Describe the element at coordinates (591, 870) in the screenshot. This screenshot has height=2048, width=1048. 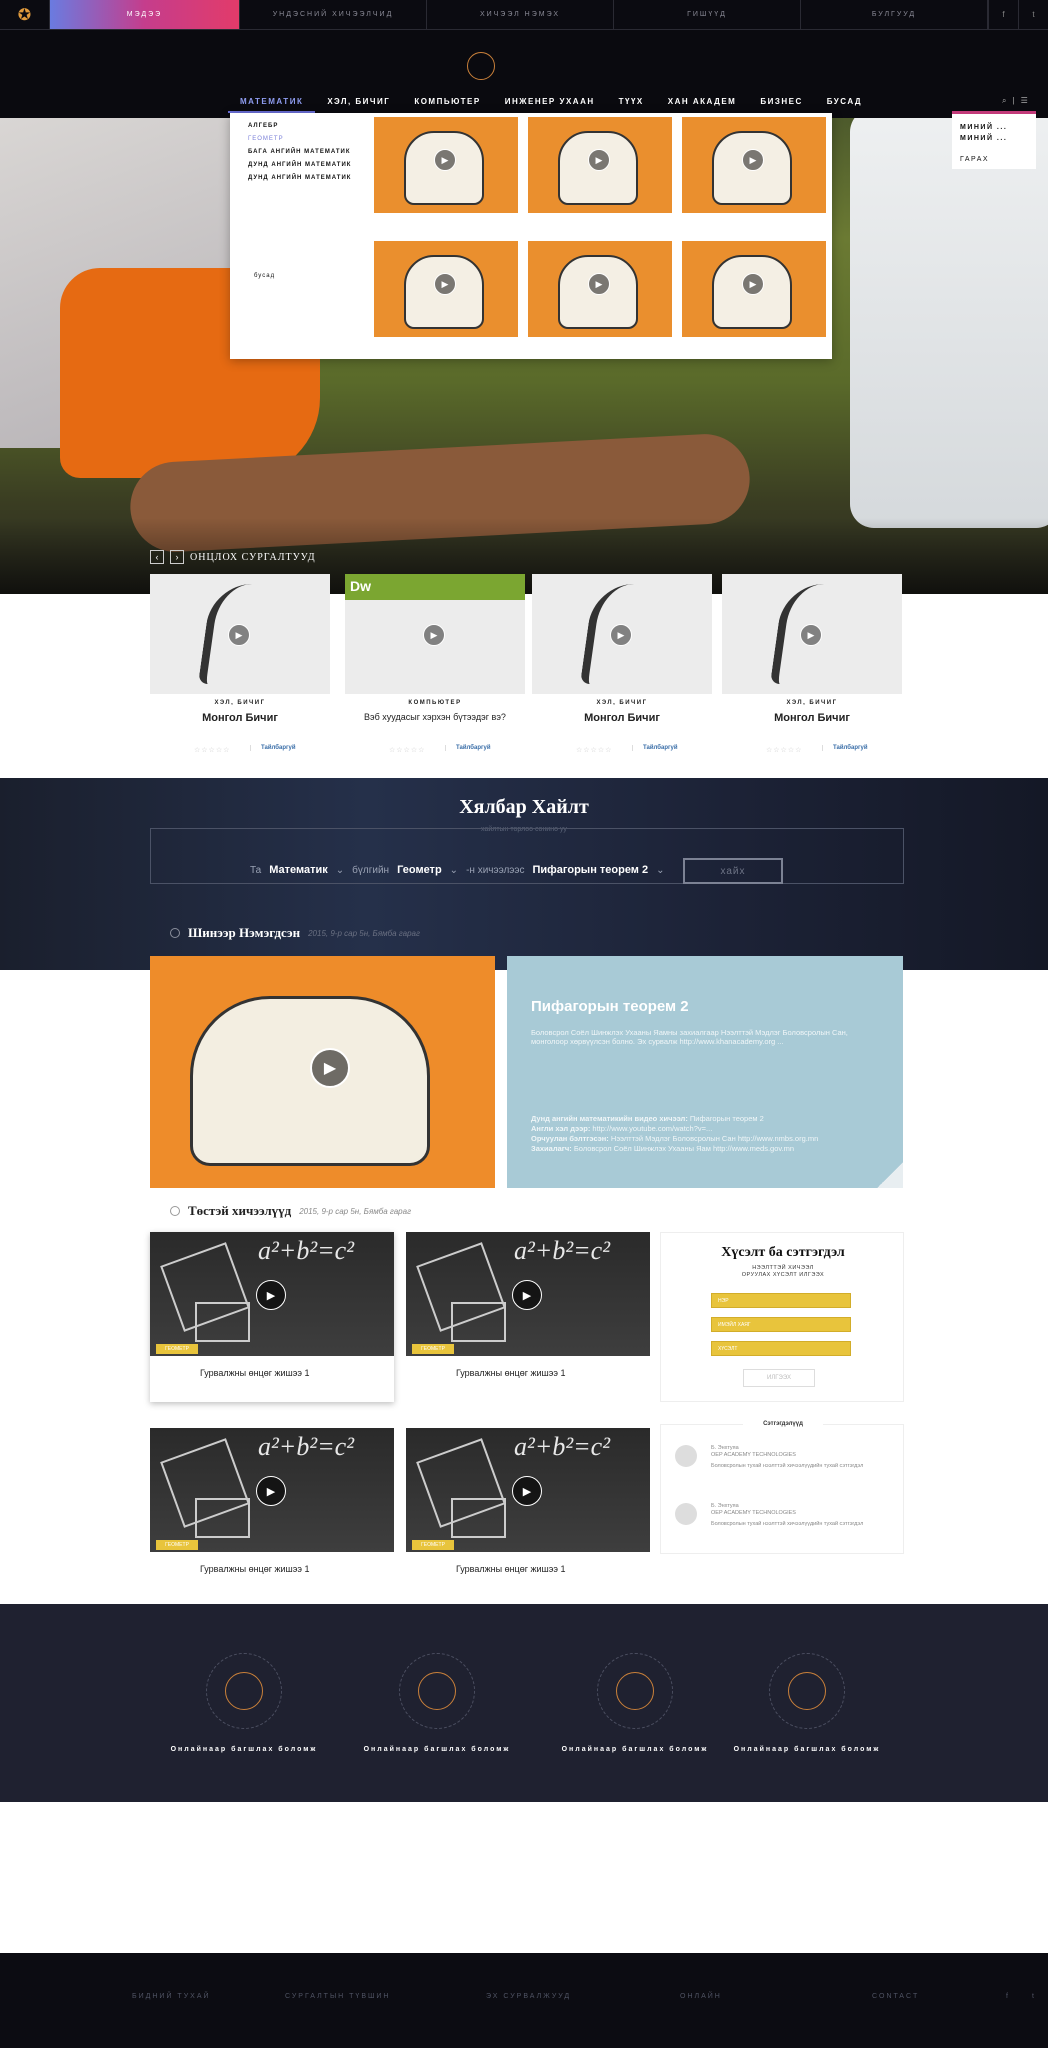
I see `lesson-select: Пифагорын теорем 2` at that location.